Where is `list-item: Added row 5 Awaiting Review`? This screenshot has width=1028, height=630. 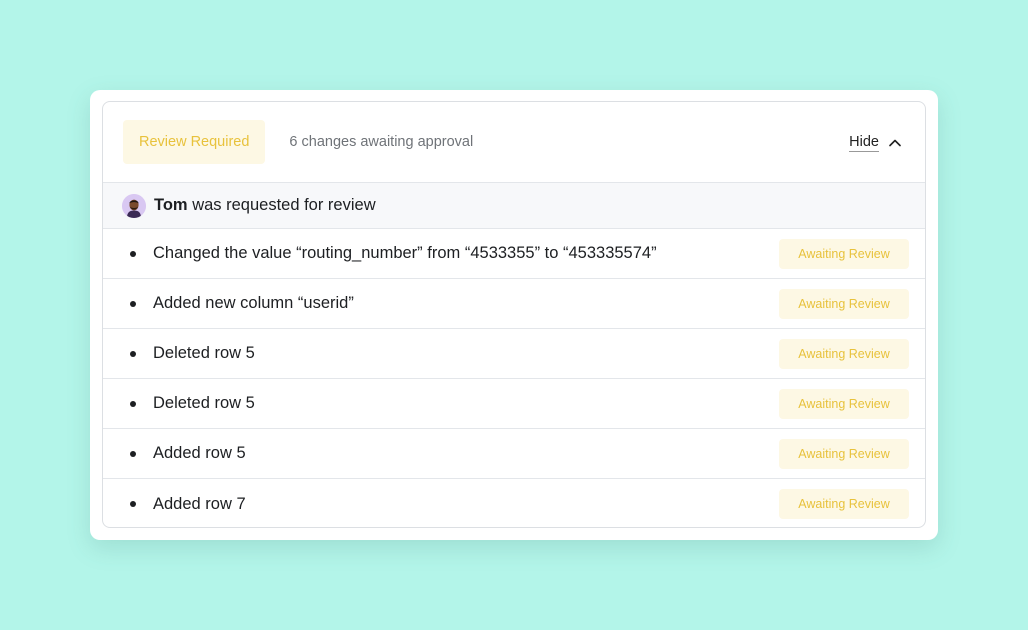
list-item: Added row 5 Awaiting Review is located at coordinates (514, 454).